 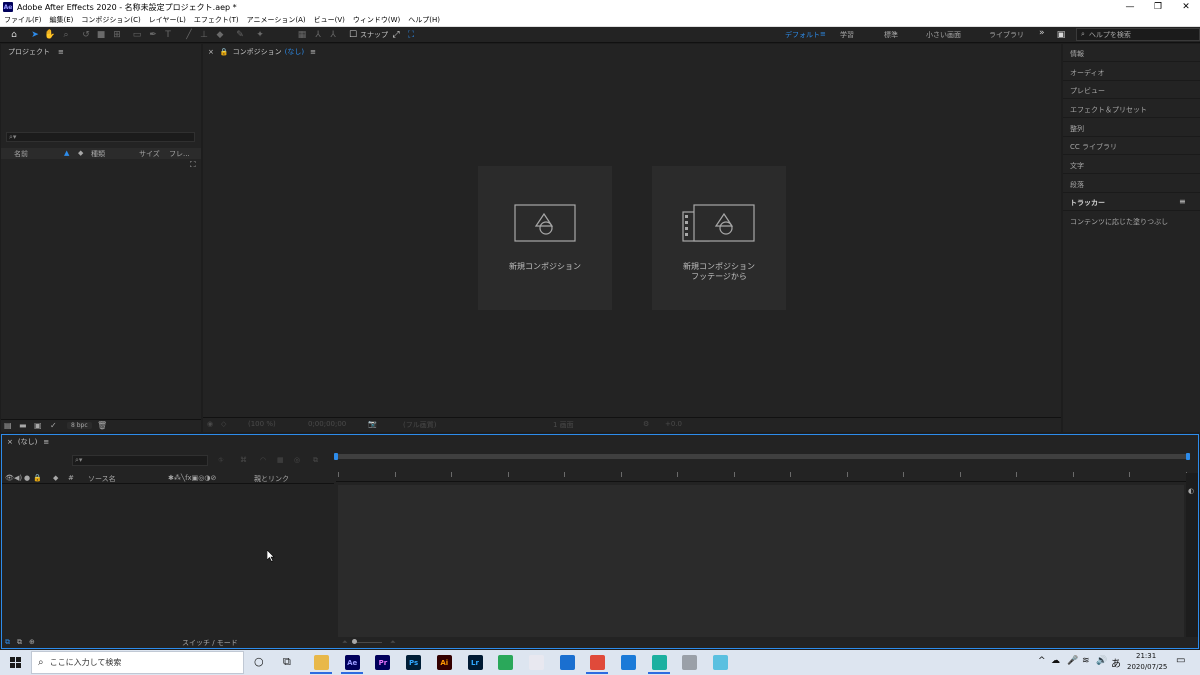 I want to click on always-preview-icon: ◉, so click(x=210, y=424).